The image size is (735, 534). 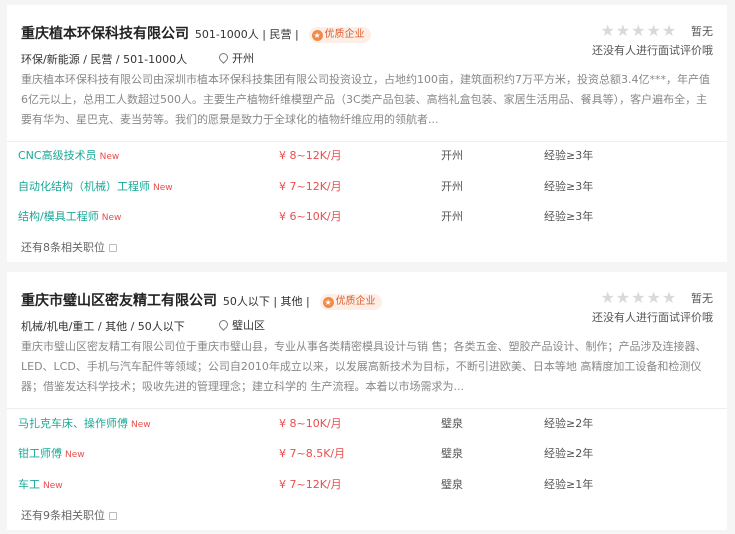 I want to click on job-title: CNC高级技术员, so click(x=57, y=155).